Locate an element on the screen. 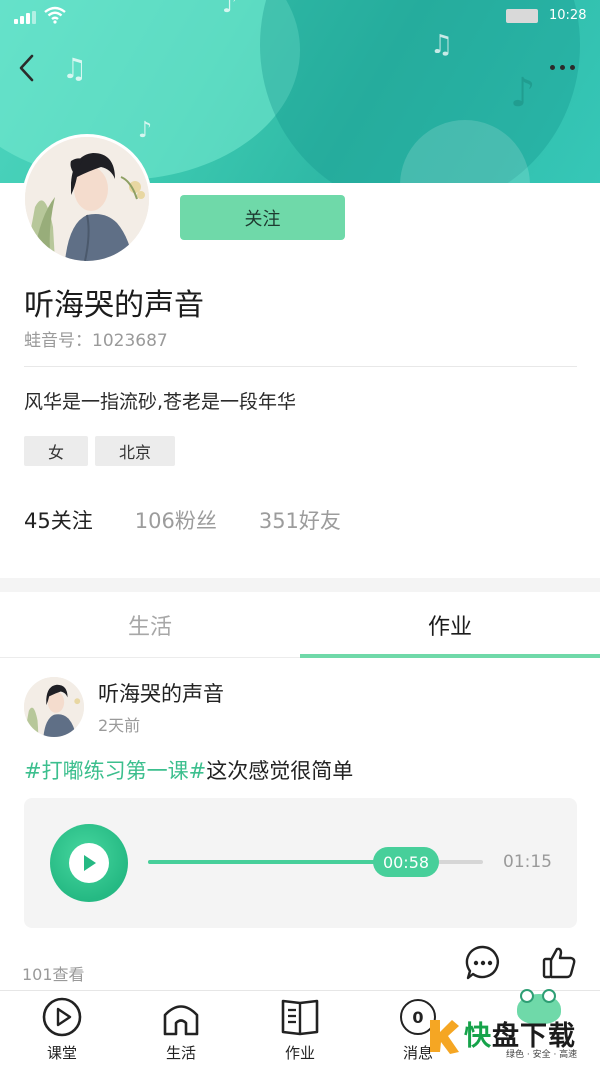 Image resolution: width=600 pixels, height=1068 pixels. signal-icon is located at coordinates (25, 17).